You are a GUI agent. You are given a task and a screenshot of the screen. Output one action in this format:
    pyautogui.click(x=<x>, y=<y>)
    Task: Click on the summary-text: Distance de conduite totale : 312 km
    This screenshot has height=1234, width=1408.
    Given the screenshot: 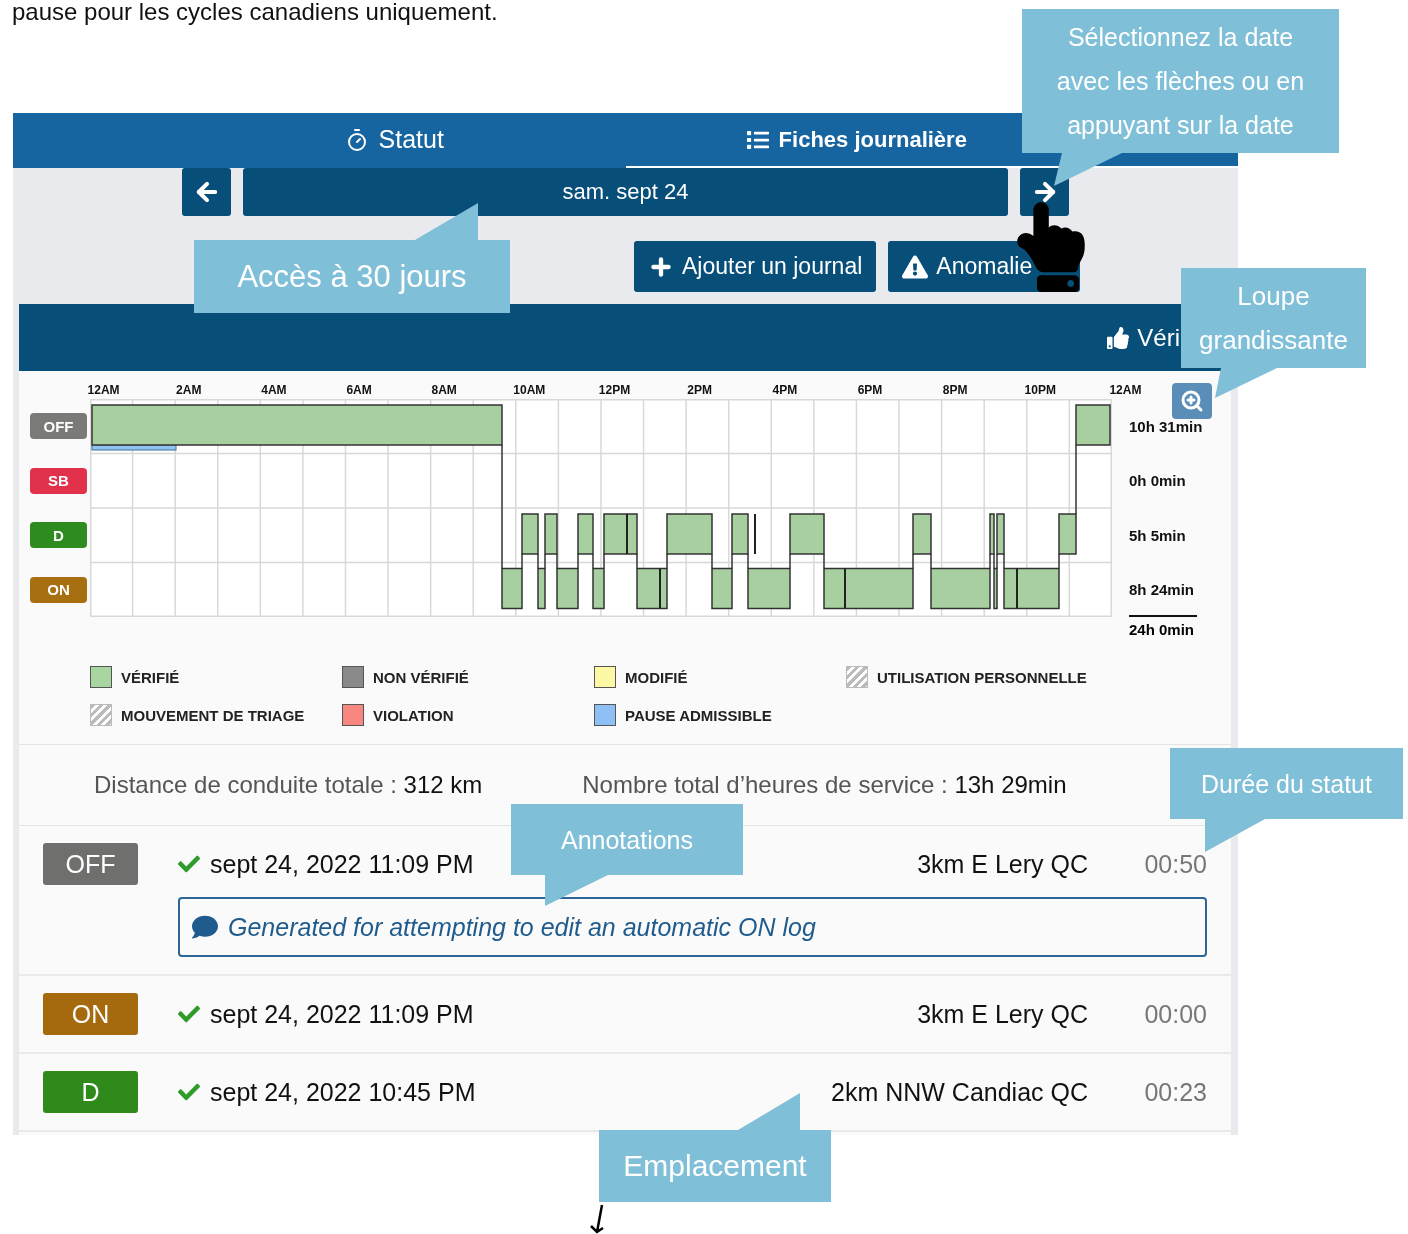 What is the action you would take?
    pyautogui.click(x=288, y=785)
    